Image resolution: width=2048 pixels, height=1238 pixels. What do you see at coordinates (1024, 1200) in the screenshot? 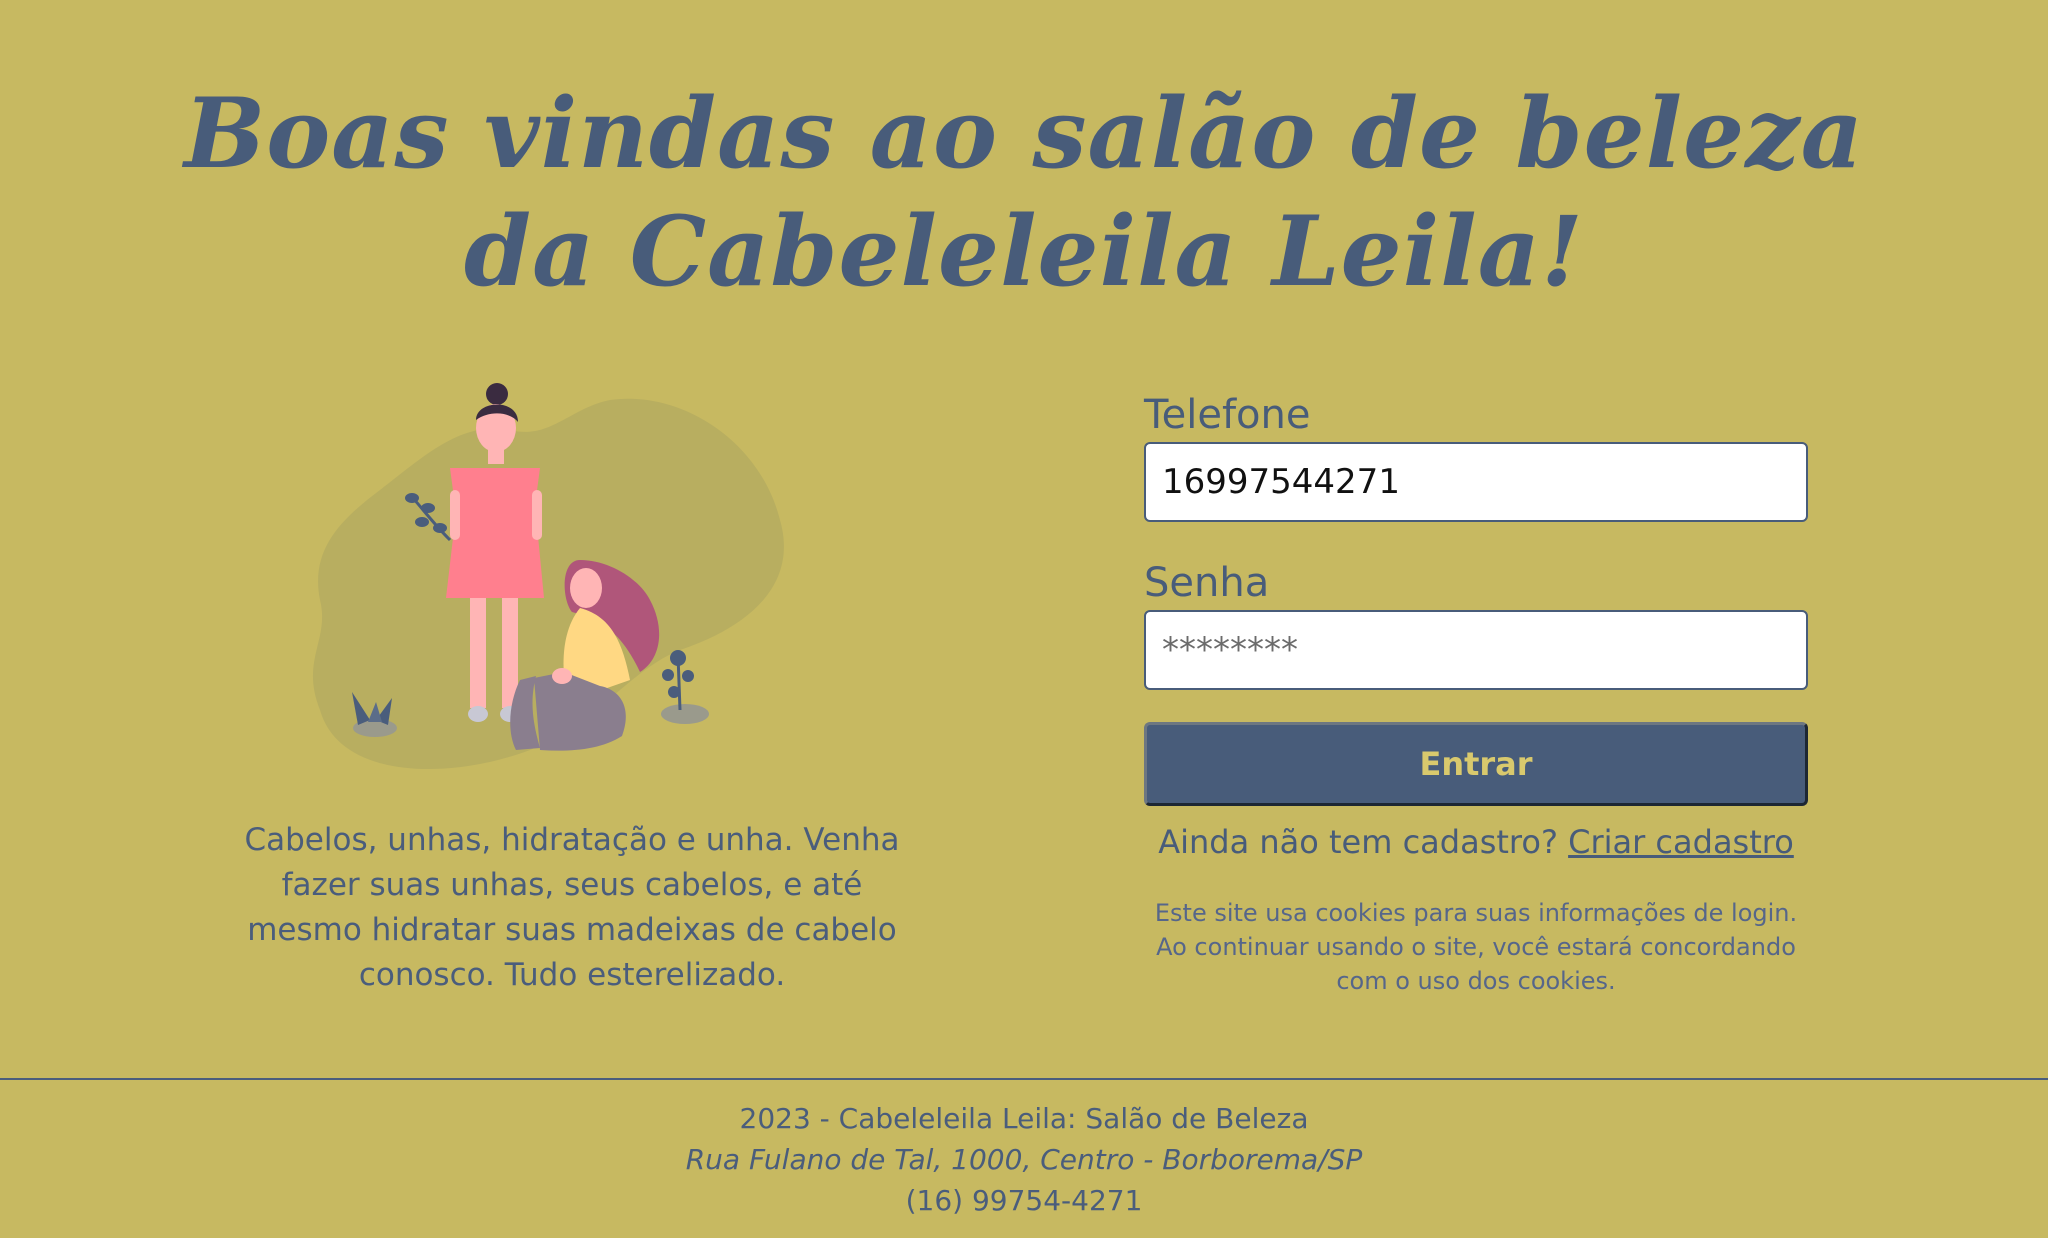
I see `footer-phone: (16) 99754-4271` at bounding box center [1024, 1200].